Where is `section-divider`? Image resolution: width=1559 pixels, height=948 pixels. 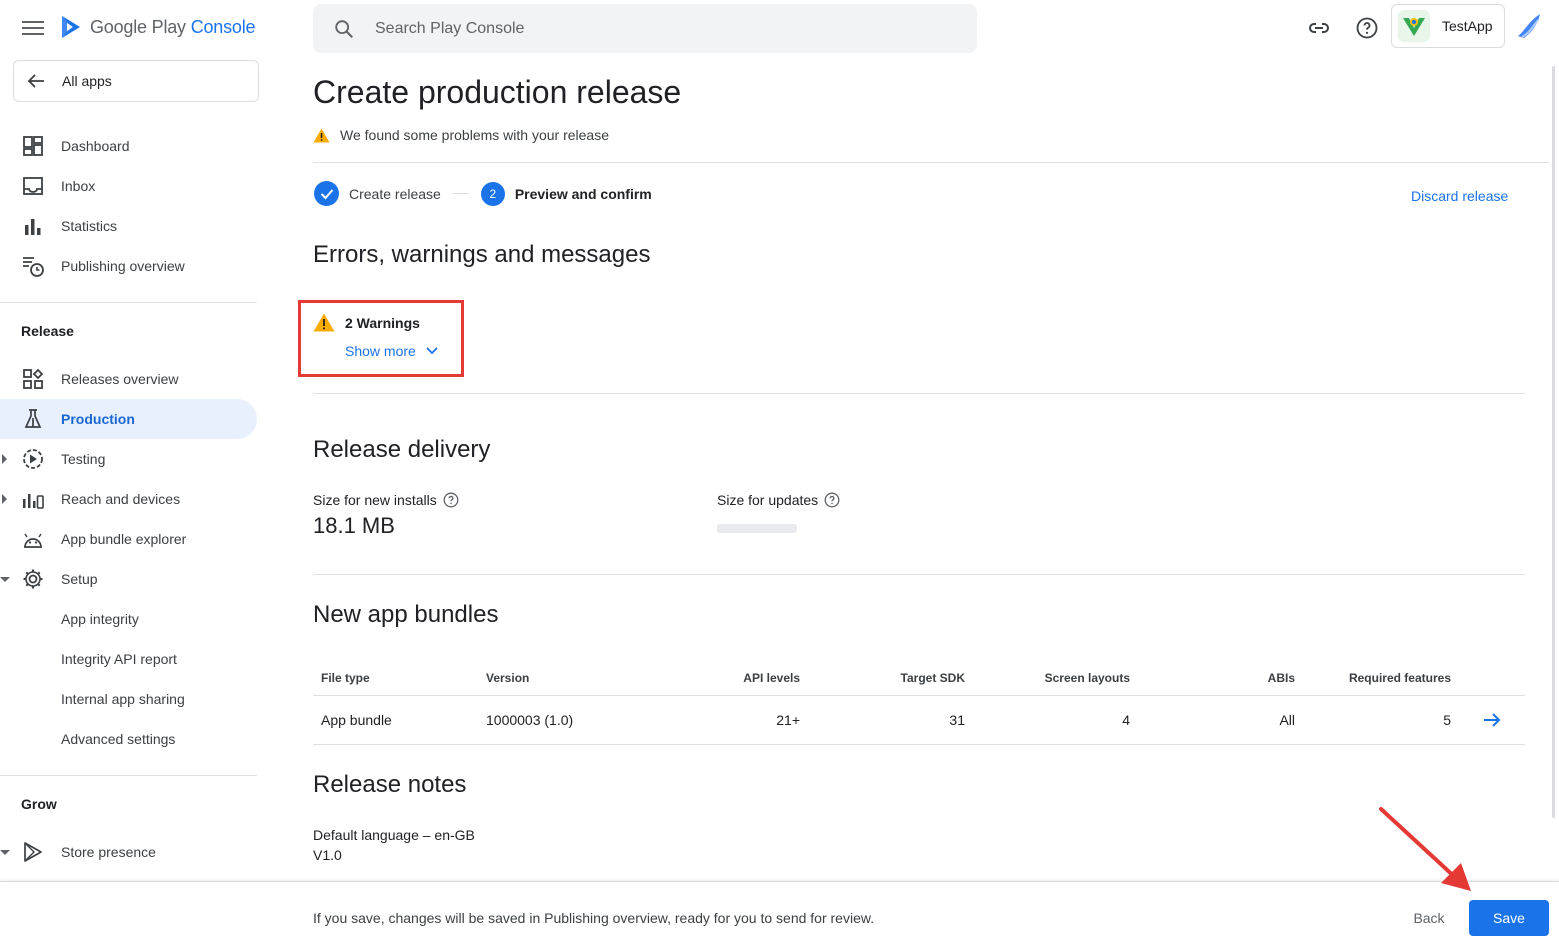 section-divider is located at coordinates (919, 393).